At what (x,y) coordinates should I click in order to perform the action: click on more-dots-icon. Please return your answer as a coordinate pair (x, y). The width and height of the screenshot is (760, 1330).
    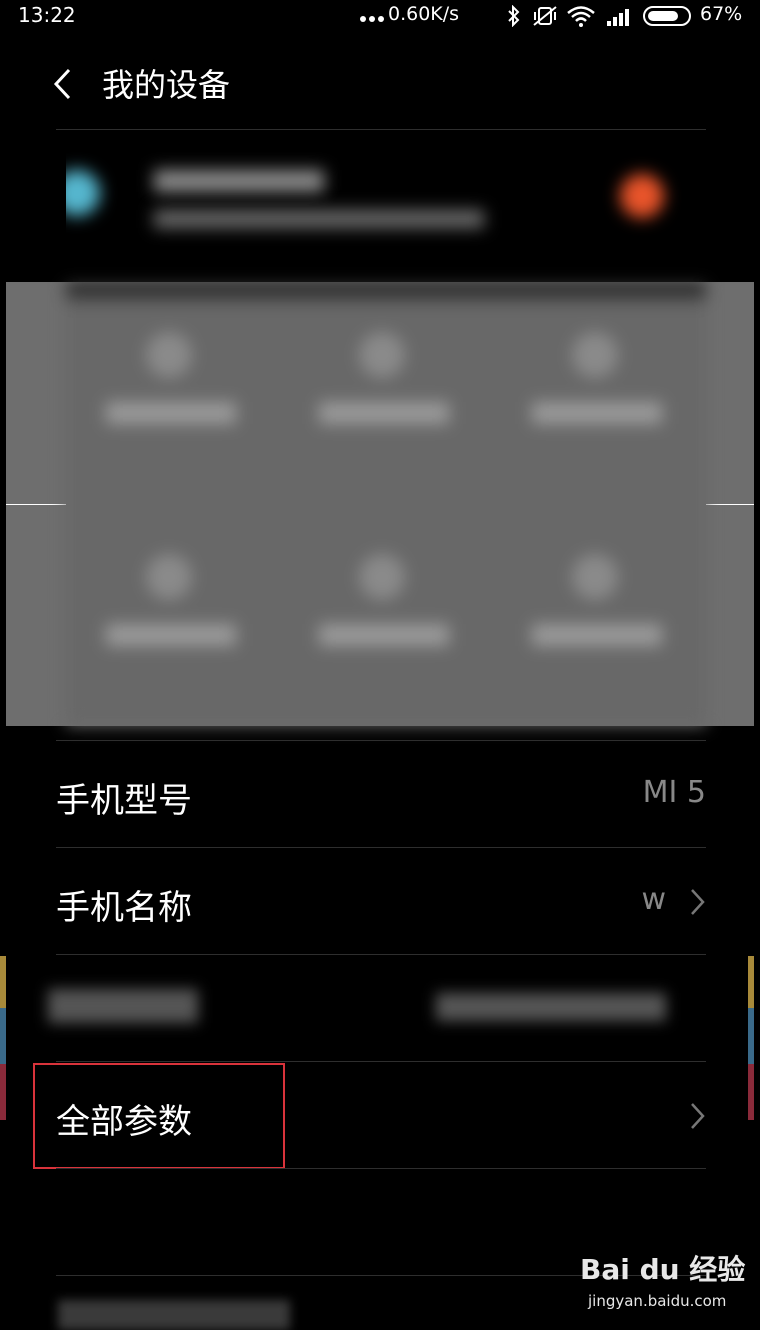
    Looking at the image, I should click on (372, 19).